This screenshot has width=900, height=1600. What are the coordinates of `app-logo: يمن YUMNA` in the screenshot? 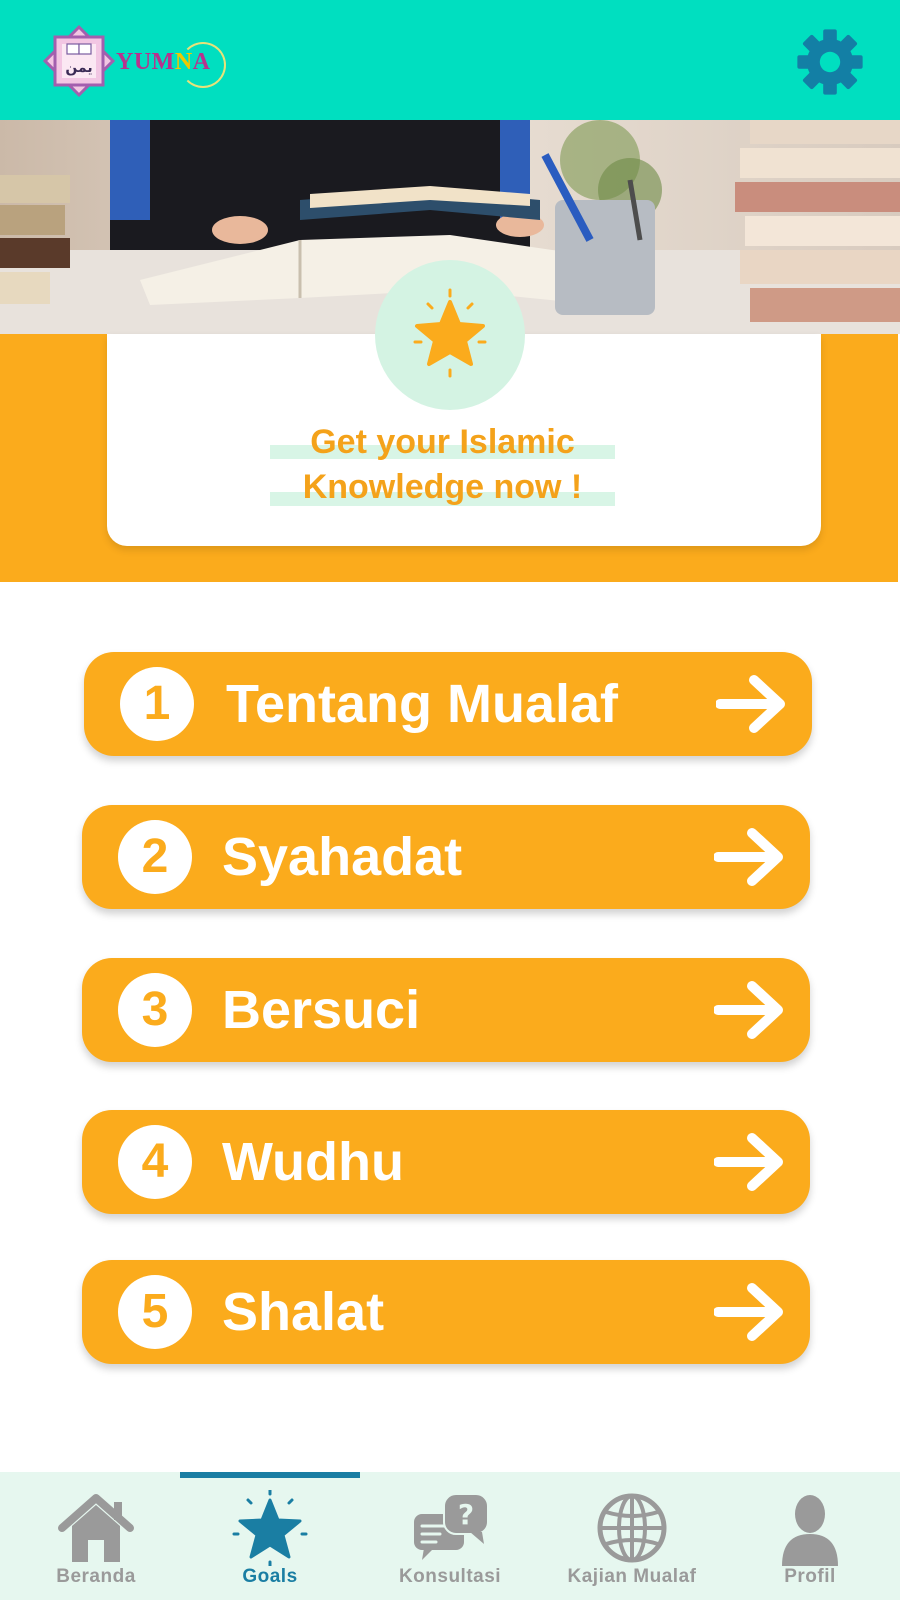 It's located at (133, 62).